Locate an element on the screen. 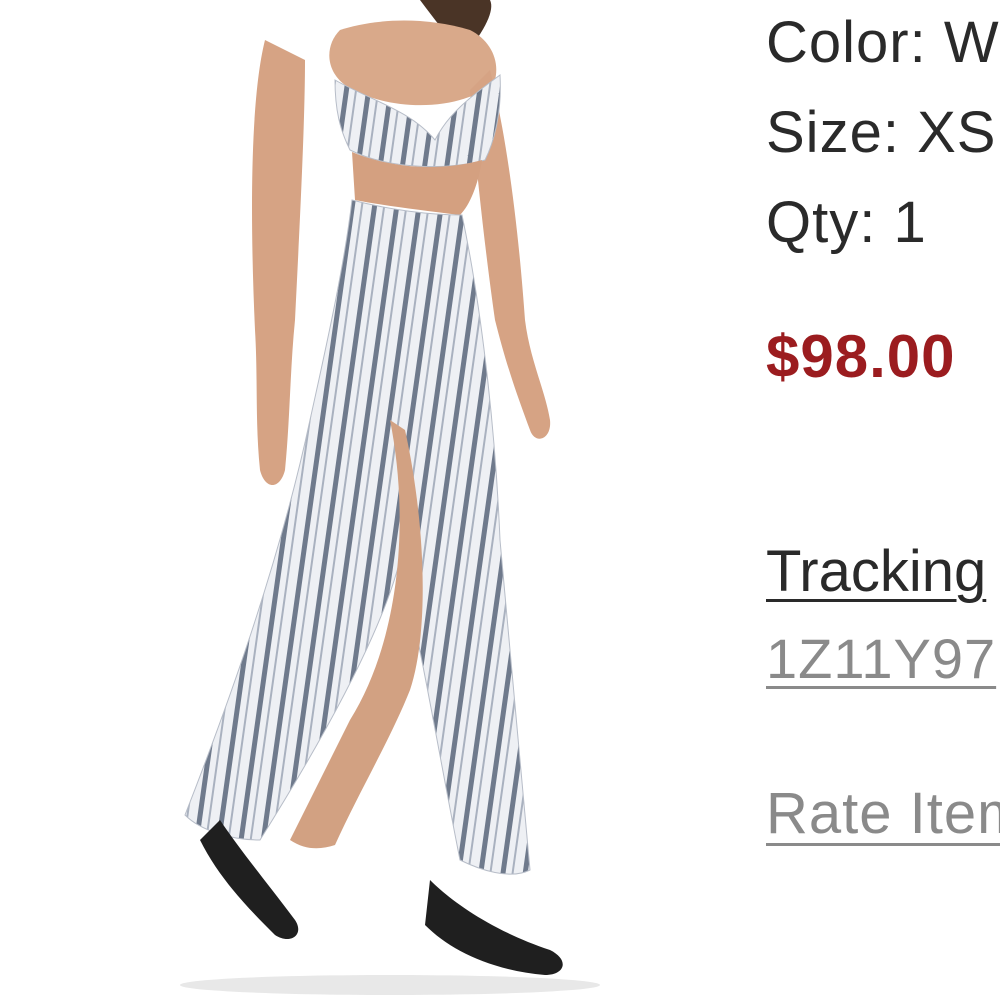 The height and width of the screenshot is (1000, 1000). qty-row: Qty: 1 is located at coordinates (846, 223).